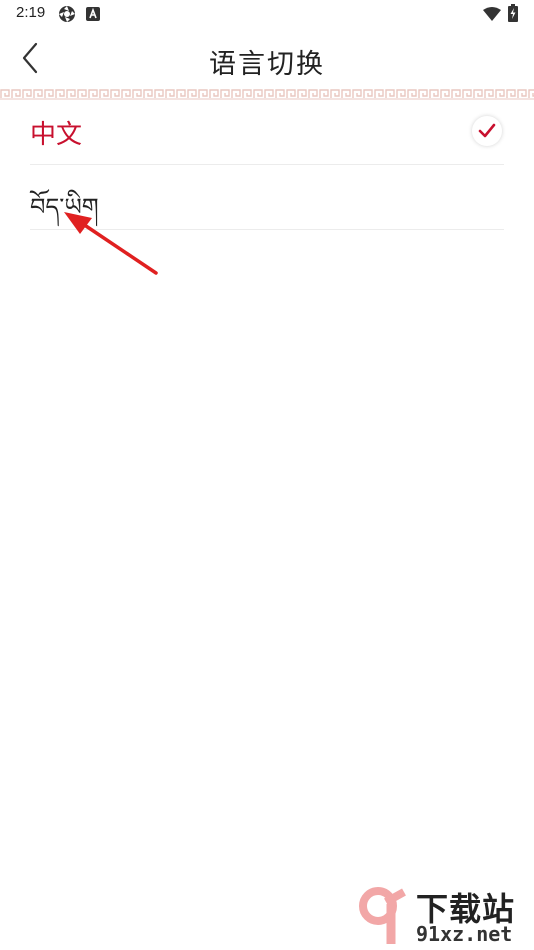 This screenshot has width=534, height=950. What do you see at coordinates (67, 16) in the screenshot?
I see `aperture-icon` at bounding box center [67, 16].